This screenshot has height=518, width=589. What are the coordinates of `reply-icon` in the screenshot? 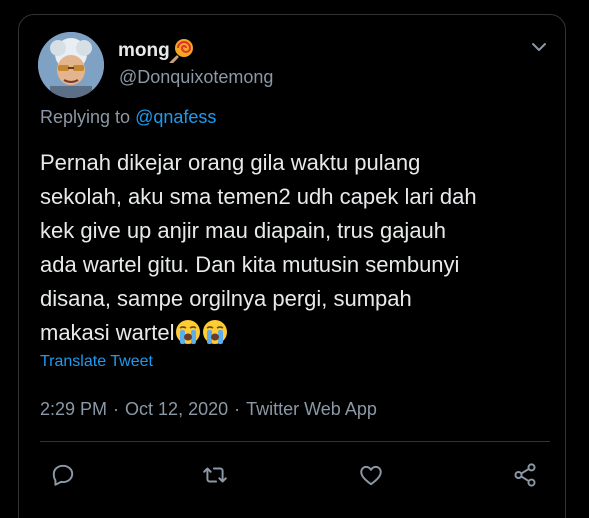 It's located at (63, 475).